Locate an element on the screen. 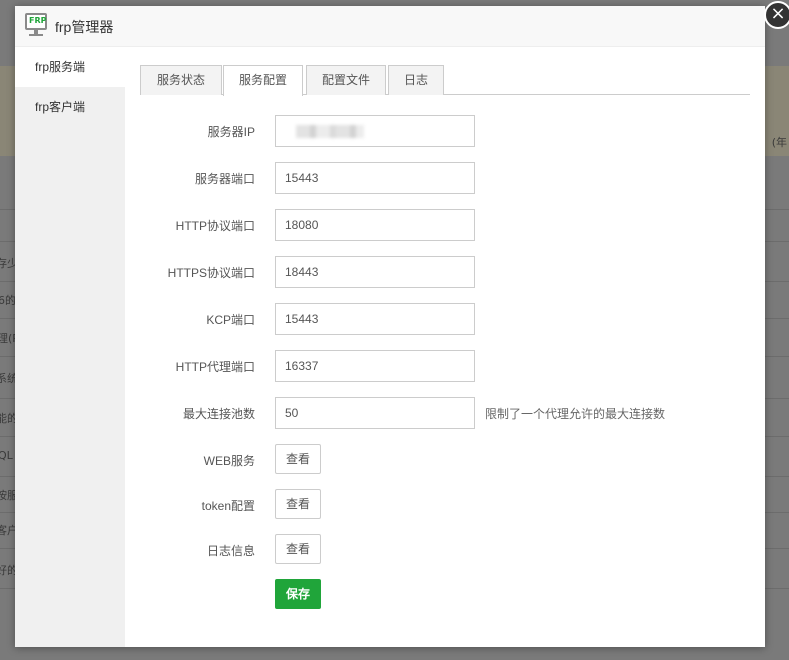 The image size is (789, 660). web-service-label: WEB服务 is located at coordinates (229, 461).